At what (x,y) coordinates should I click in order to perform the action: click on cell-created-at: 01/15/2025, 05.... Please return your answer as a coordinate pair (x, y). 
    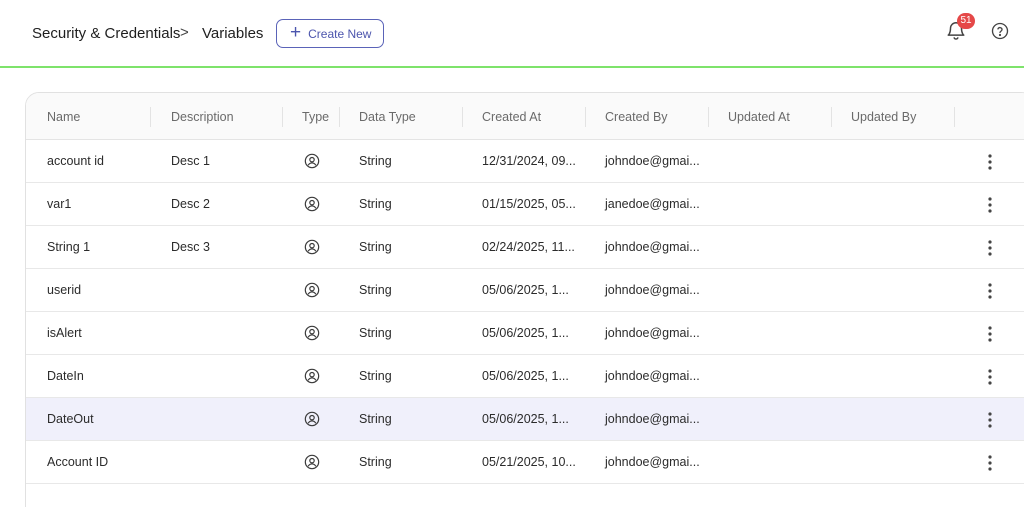
    Looking at the image, I should click on (529, 204).